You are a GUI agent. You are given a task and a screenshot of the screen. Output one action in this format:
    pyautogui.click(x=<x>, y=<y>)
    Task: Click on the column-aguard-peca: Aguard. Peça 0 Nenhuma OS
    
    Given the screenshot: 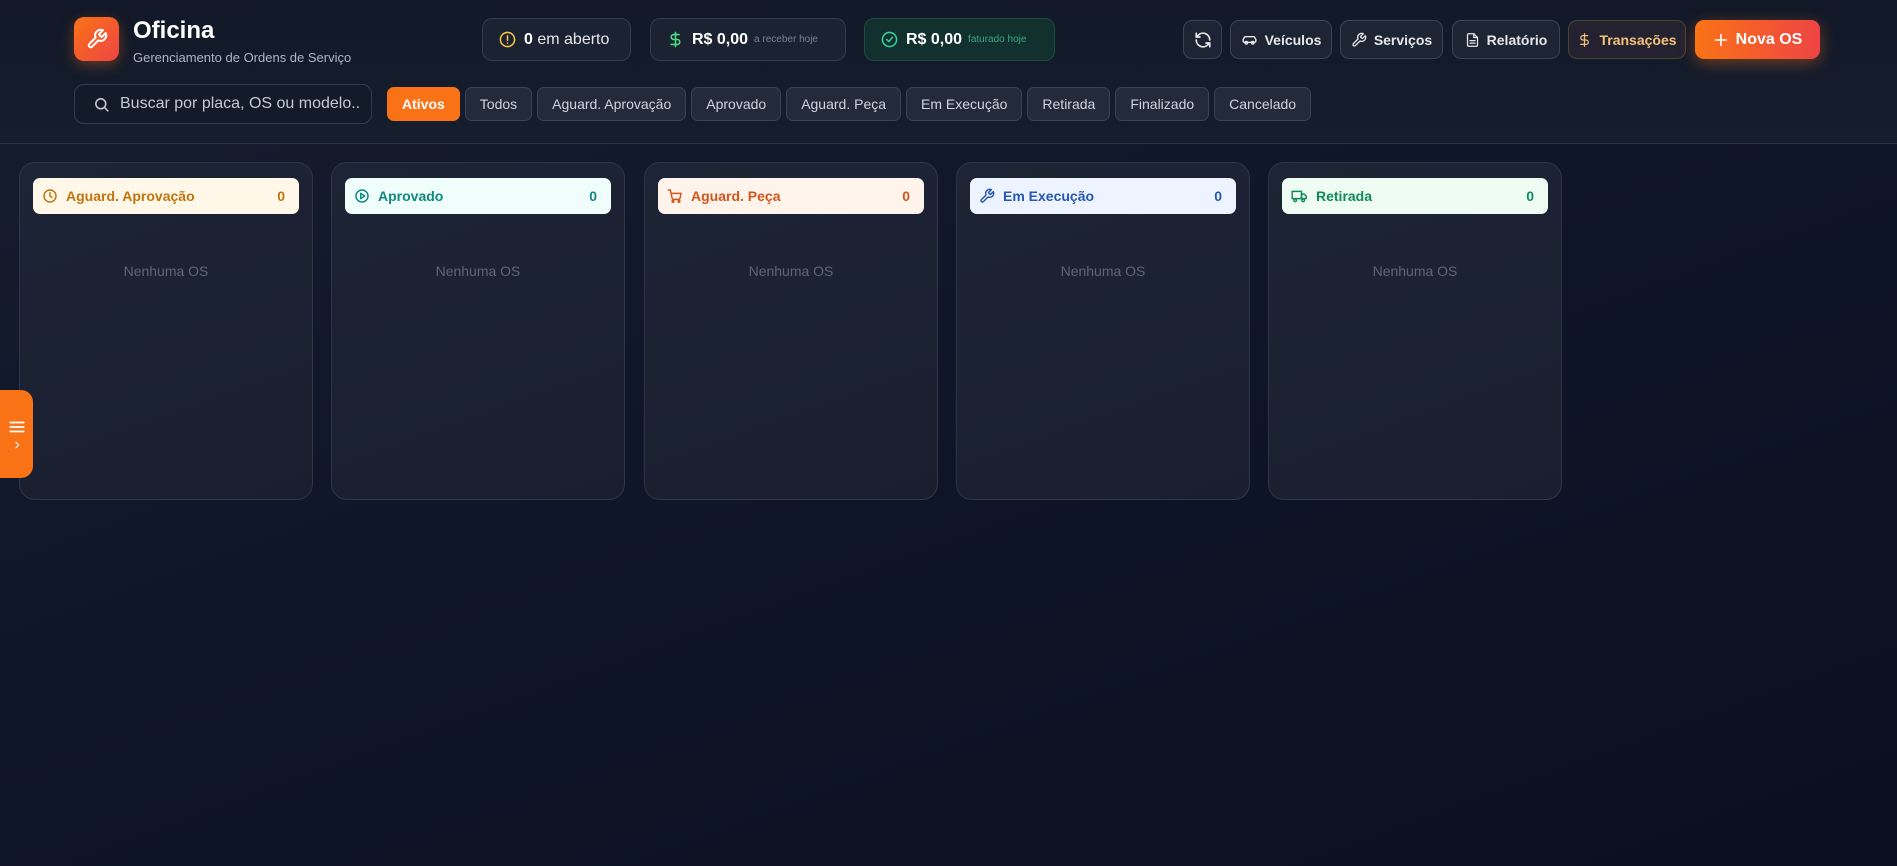 What is the action you would take?
    pyautogui.click(x=791, y=331)
    